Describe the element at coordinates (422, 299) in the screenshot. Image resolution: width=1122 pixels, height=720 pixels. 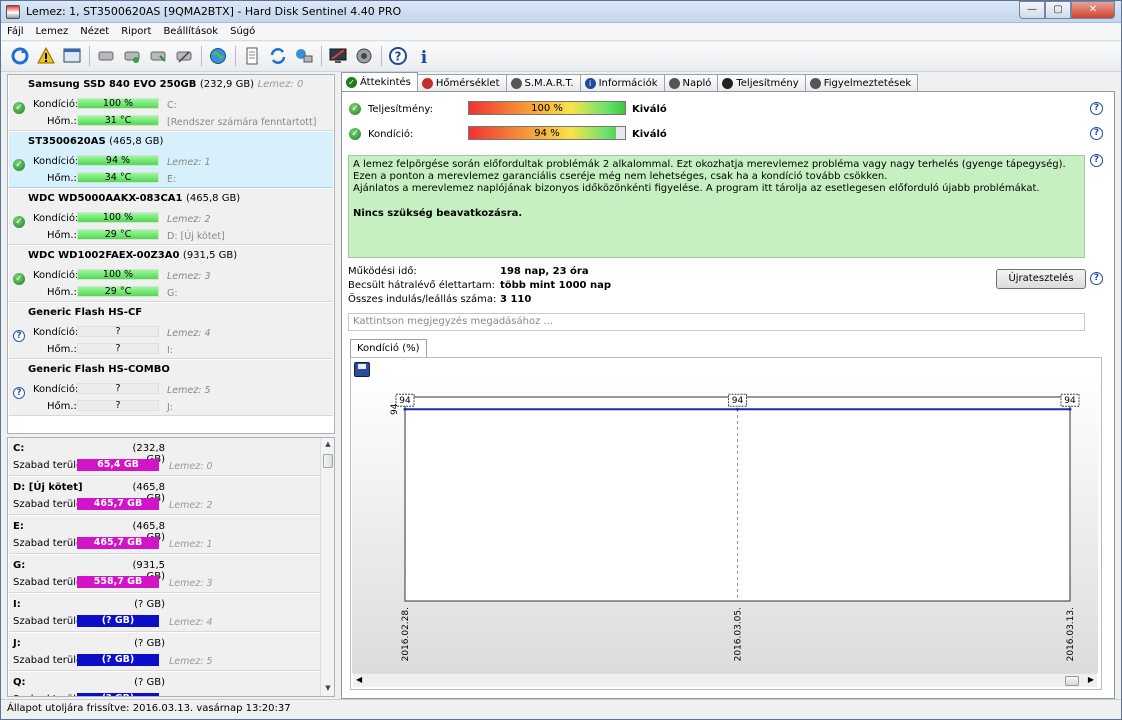
I see `startstop-label: Összes indulás/leállás száma:` at that location.